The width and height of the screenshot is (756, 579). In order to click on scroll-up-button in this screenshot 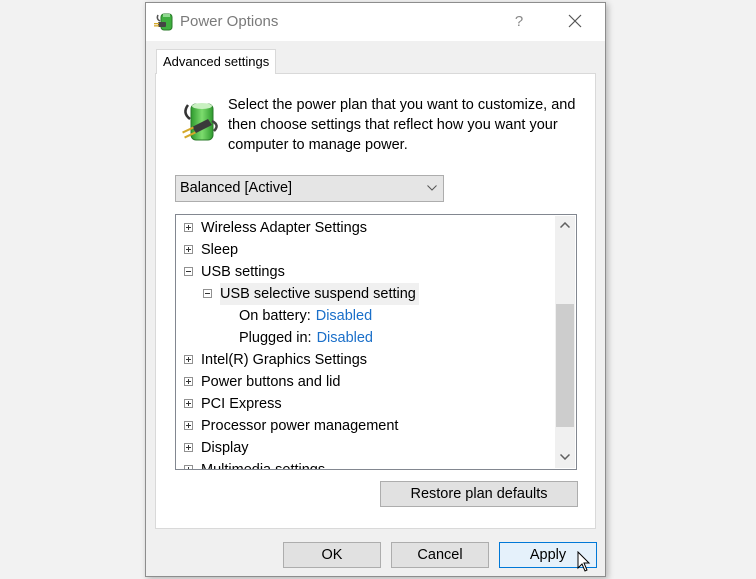, I will do `click(565, 226)`.